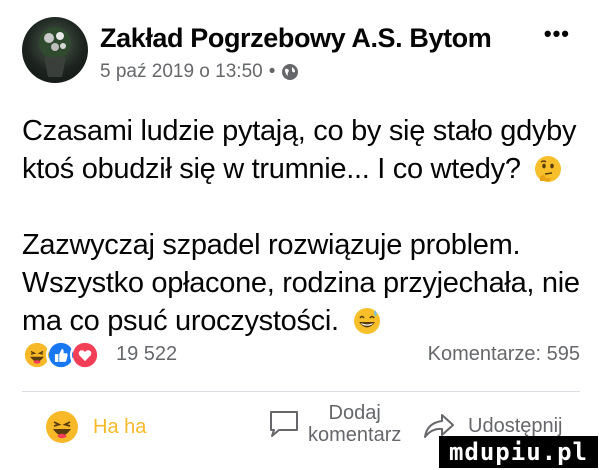 This screenshot has height=470, width=600. I want to click on share-label: Udostępnij, so click(515, 425).